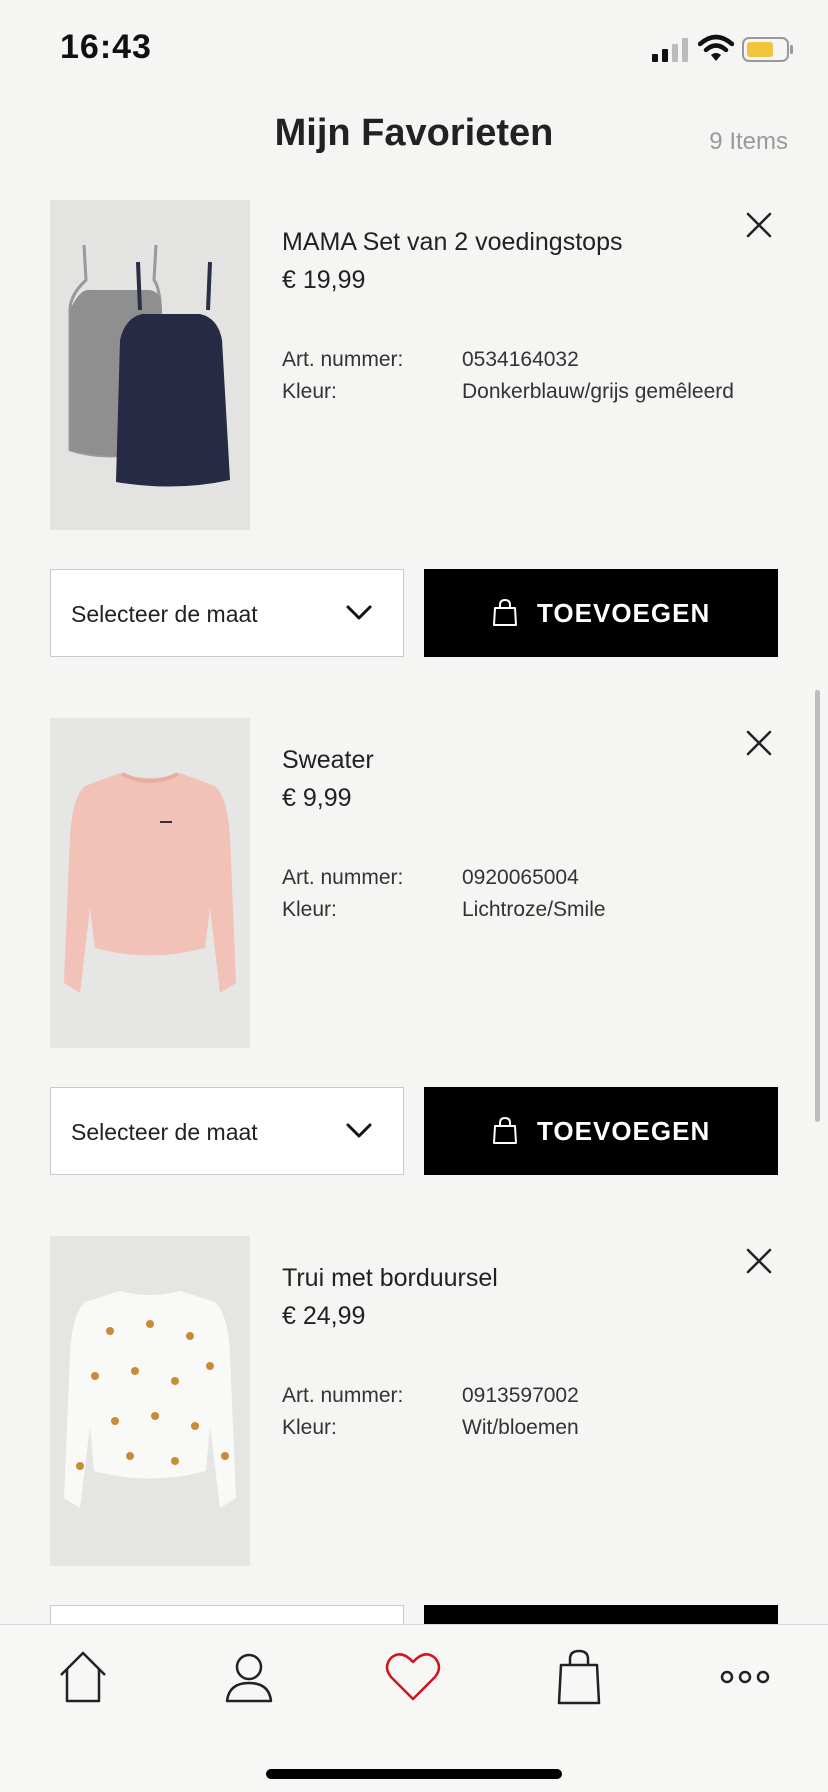 The height and width of the screenshot is (1792, 828). I want to click on product-image-sweater, so click(150, 883).